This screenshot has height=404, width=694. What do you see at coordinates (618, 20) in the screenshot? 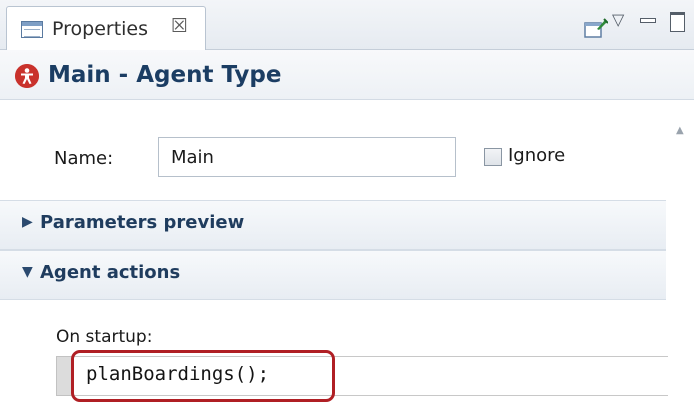
I see `view-menu-icon: ▽` at bounding box center [618, 20].